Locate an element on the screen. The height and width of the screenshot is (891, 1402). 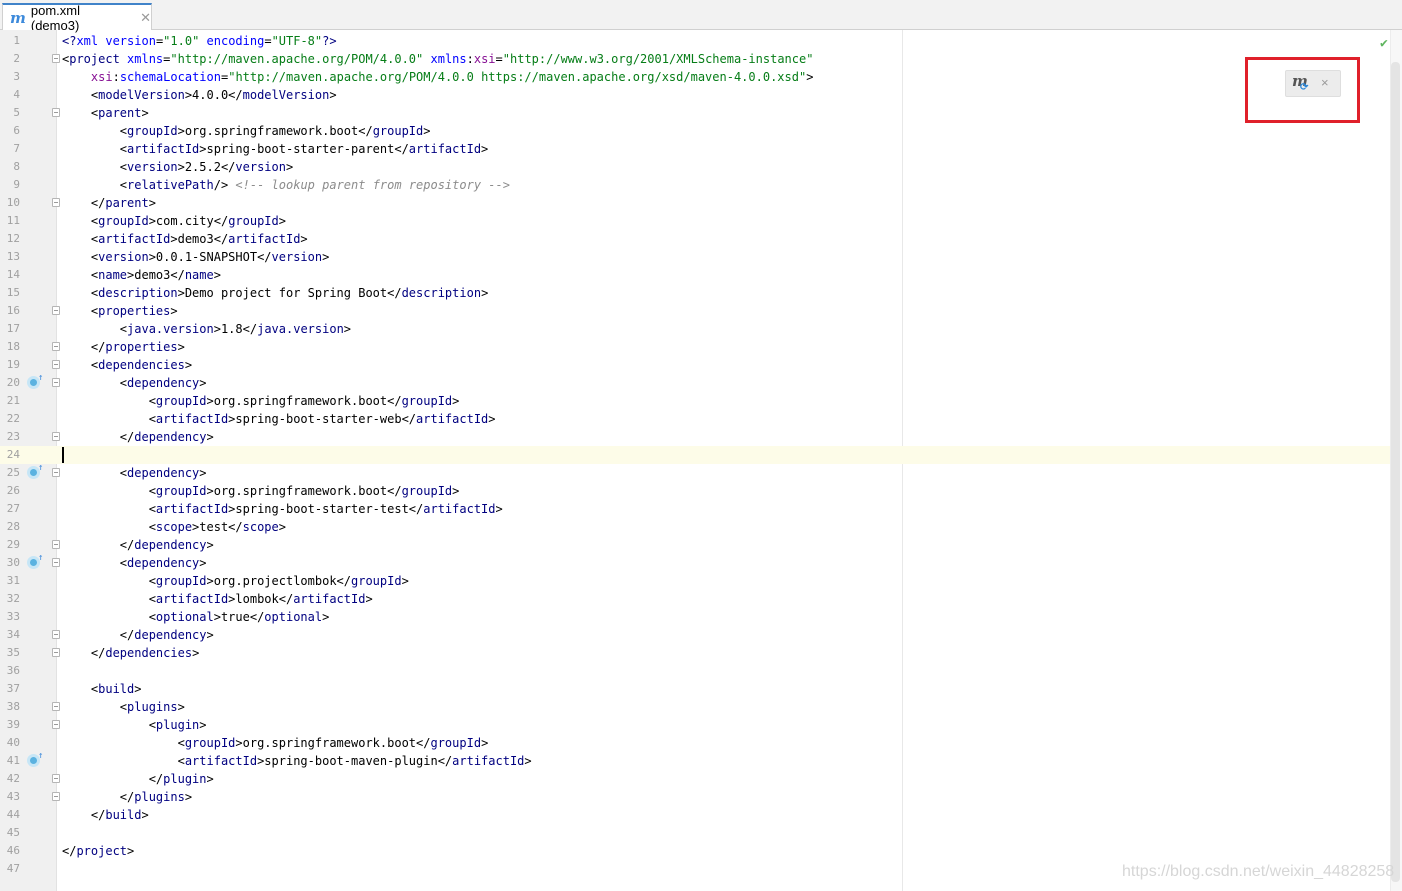
line-number: 38 is located at coordinates (10, 707).